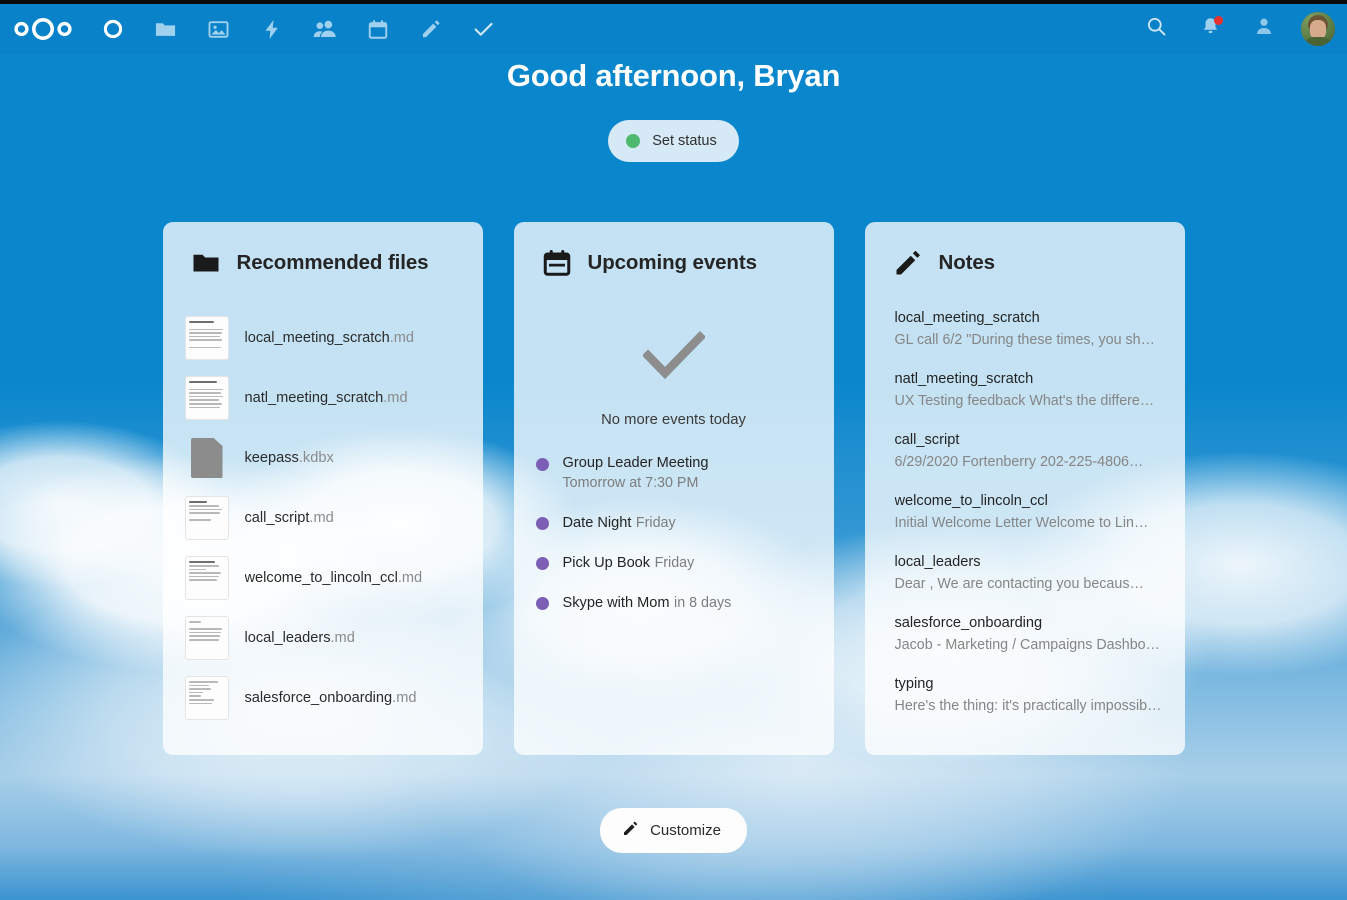  Describe the element at coordinates (630, 483) in the screenshot. I see `event-time: Tomorrow at 7:30 PM` at that location.